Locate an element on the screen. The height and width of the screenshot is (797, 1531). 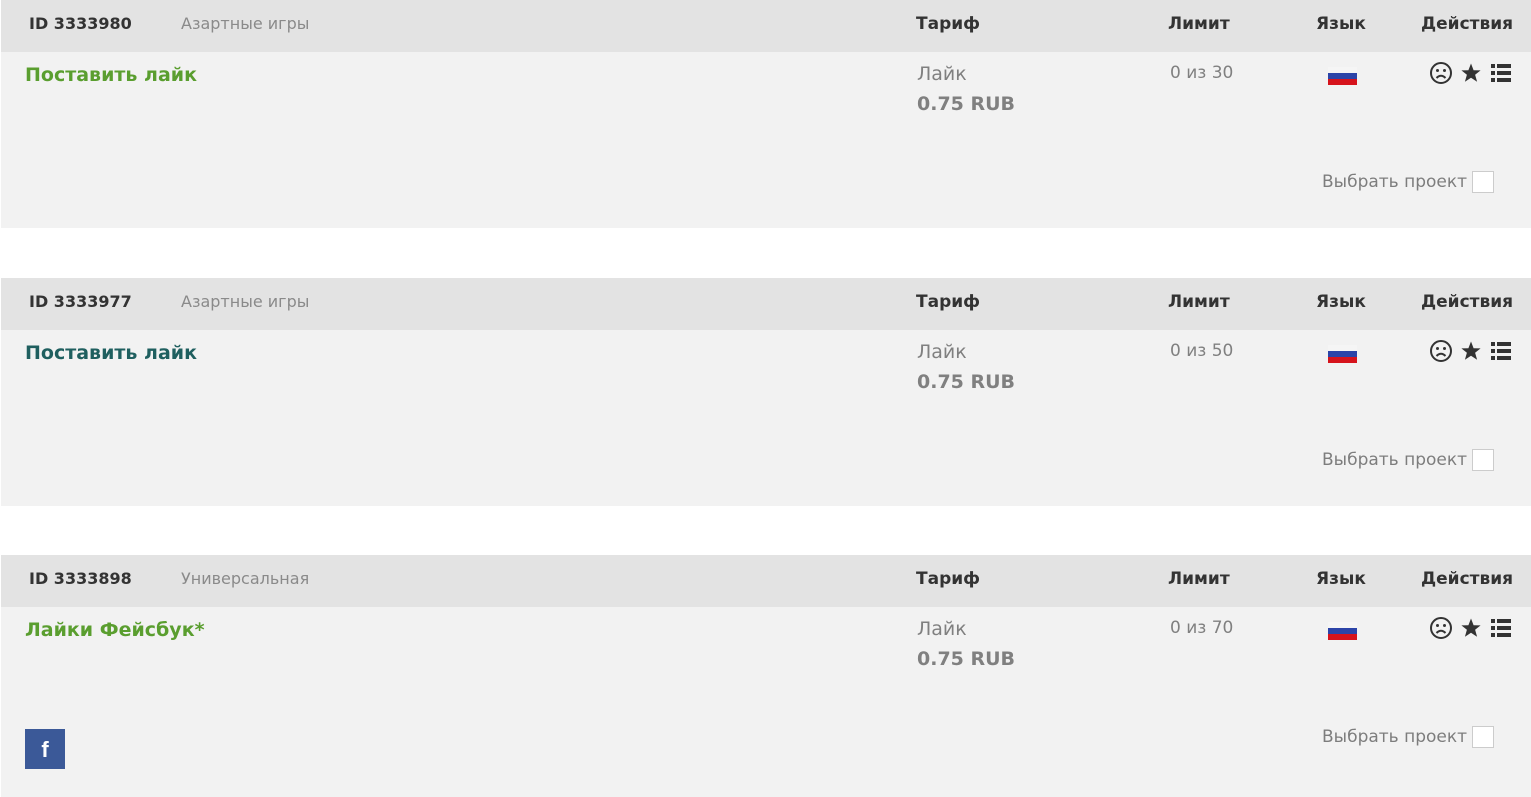
facebook-icon: f is located at coordinates (45, 749).